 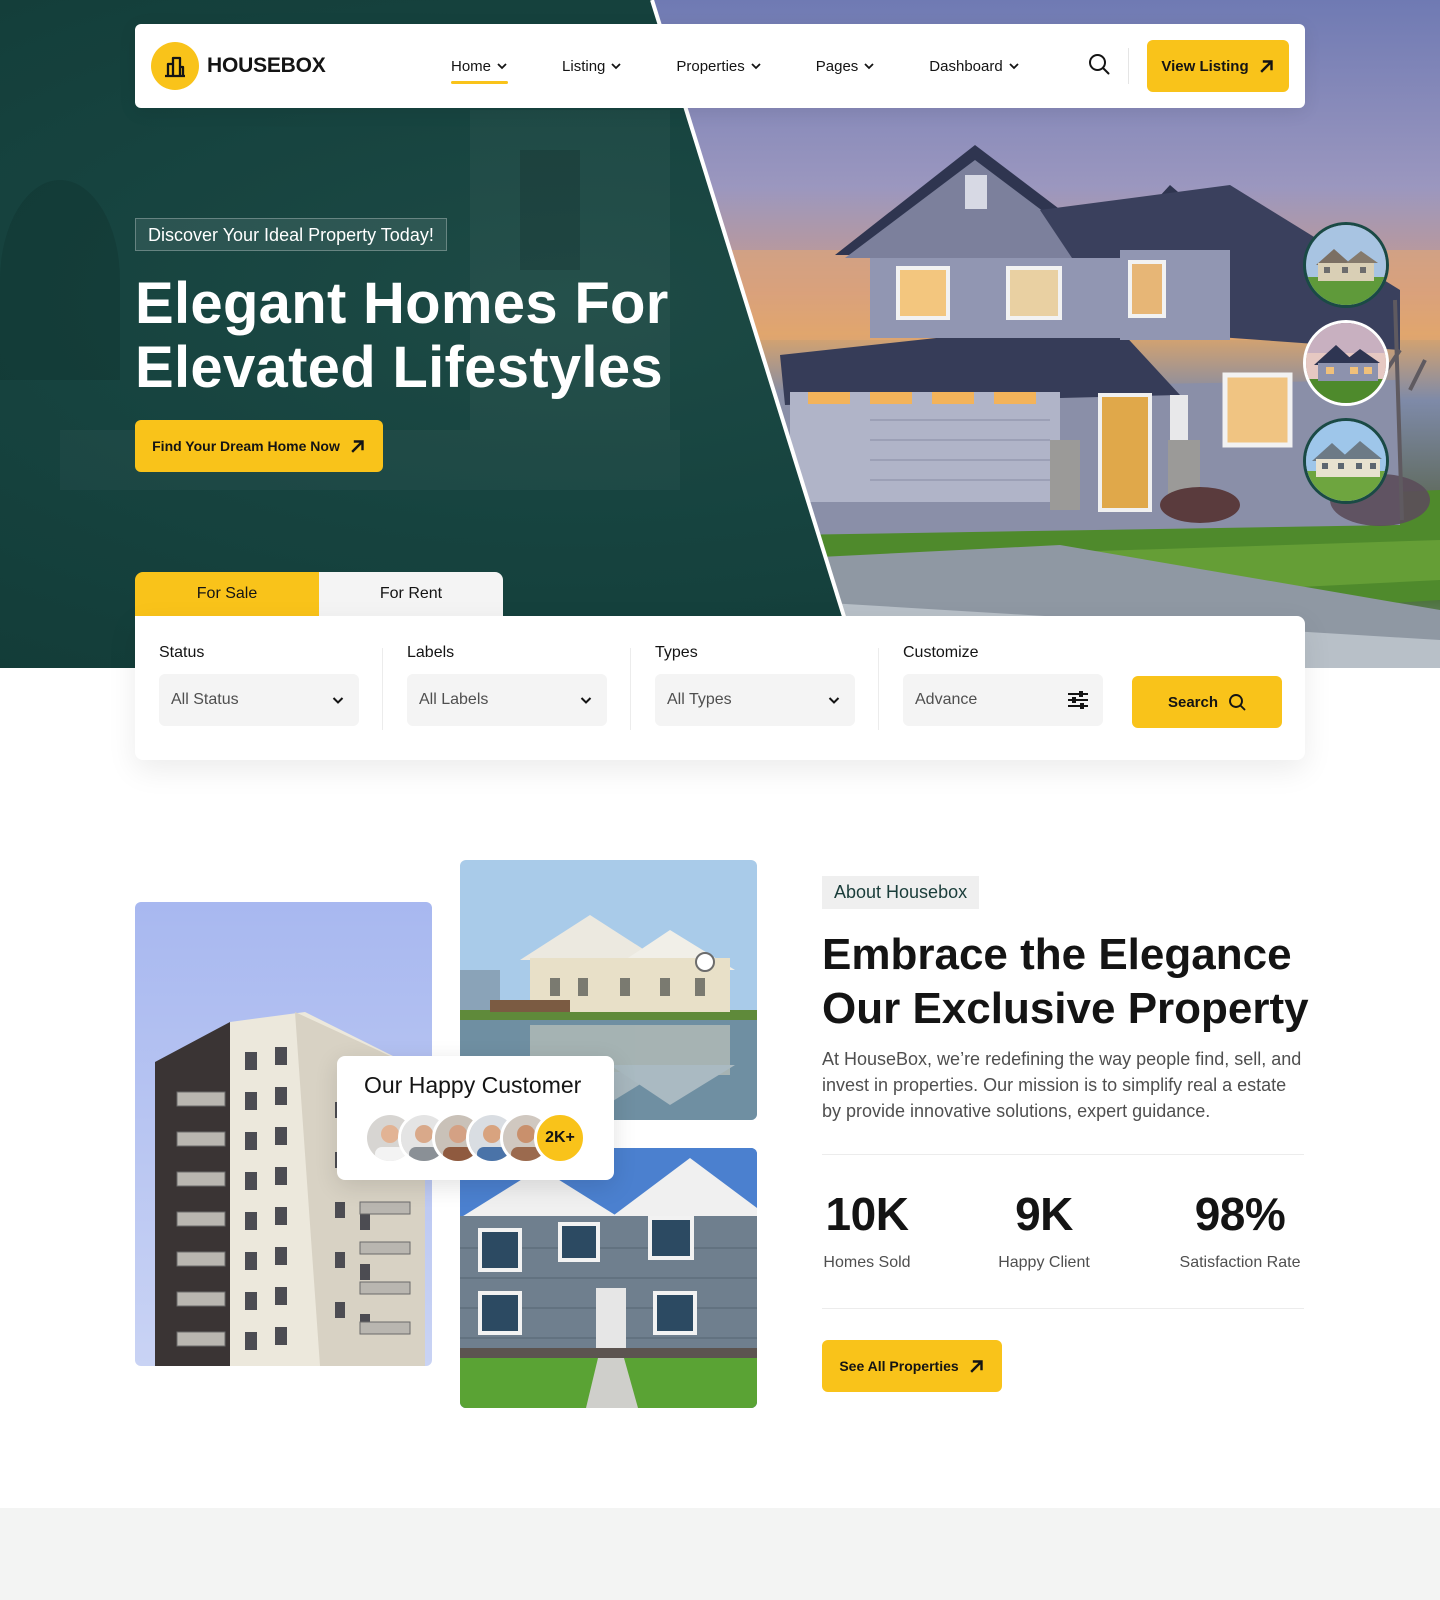 What do you see at coordinates (1193, 702) in the screenshot?
I see `search-button-label: Search` at bounding box center [1193, 702].